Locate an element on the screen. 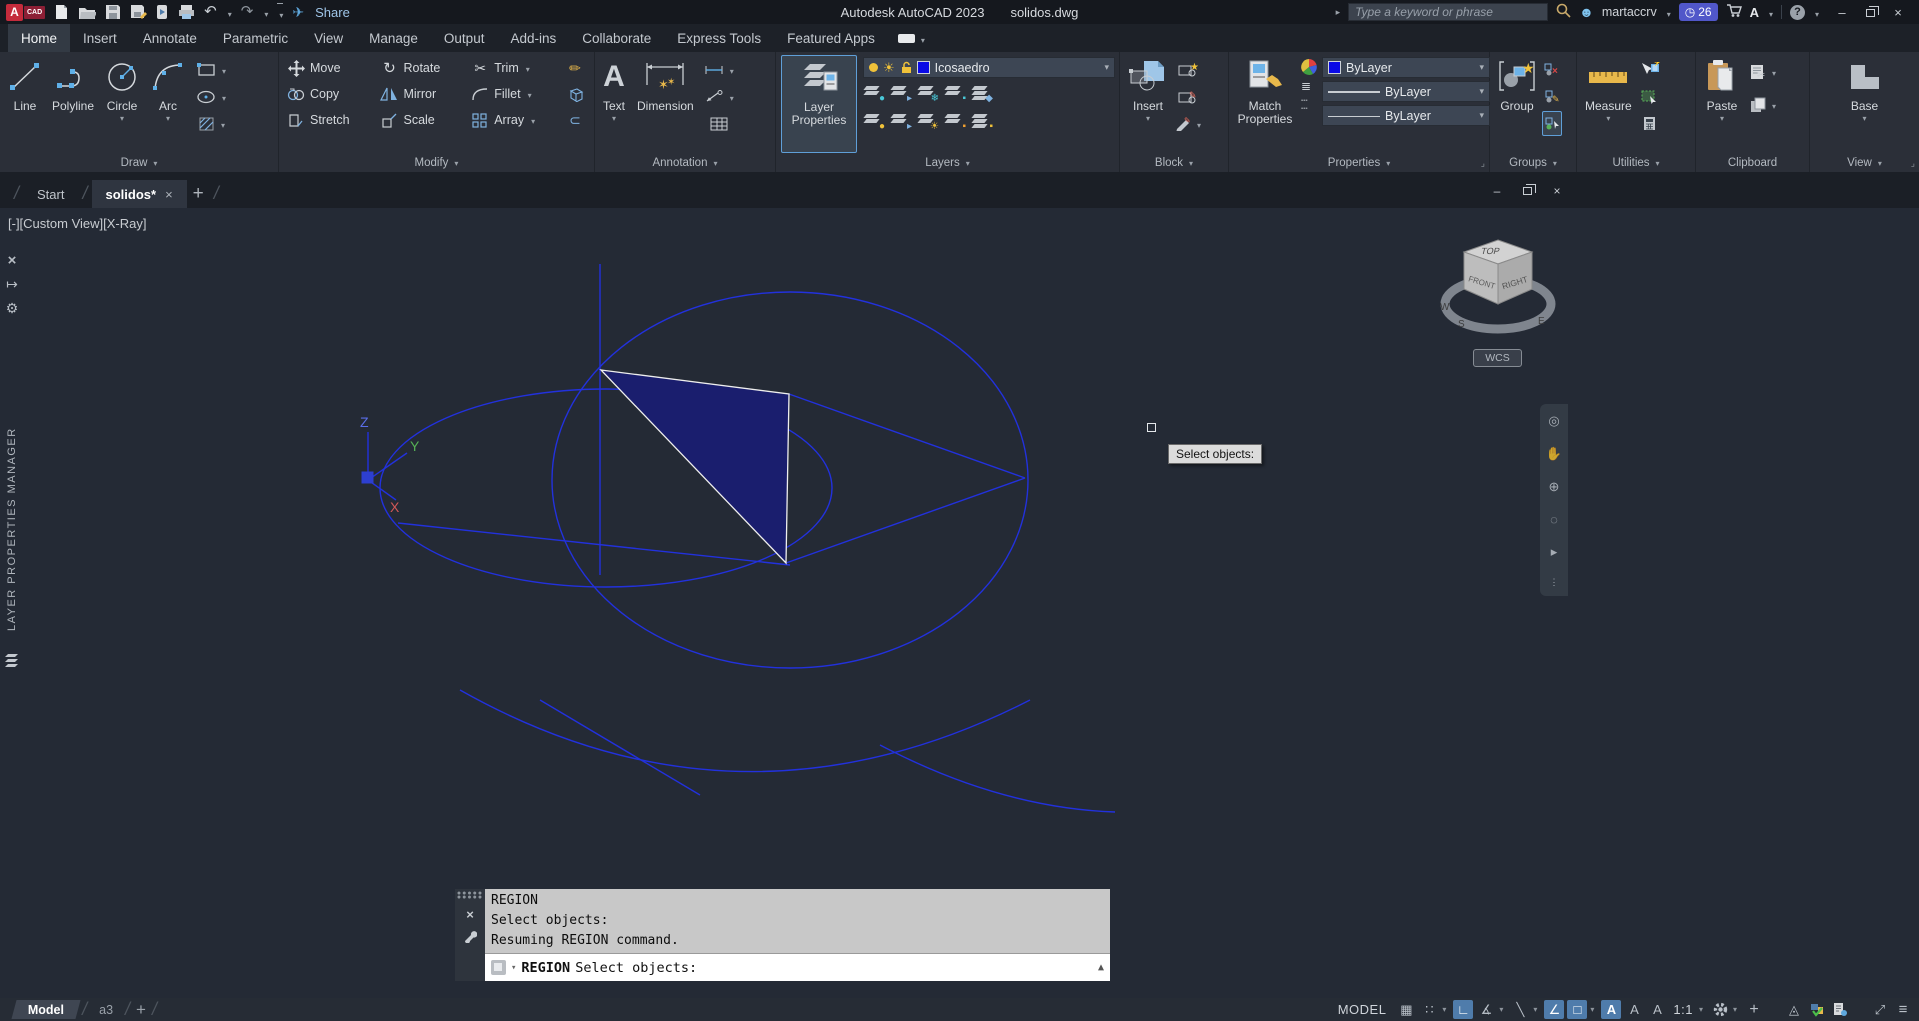 The height and width of the screenshot is (1021, 1919). tab-view: View is located at coordinates (328, 38).